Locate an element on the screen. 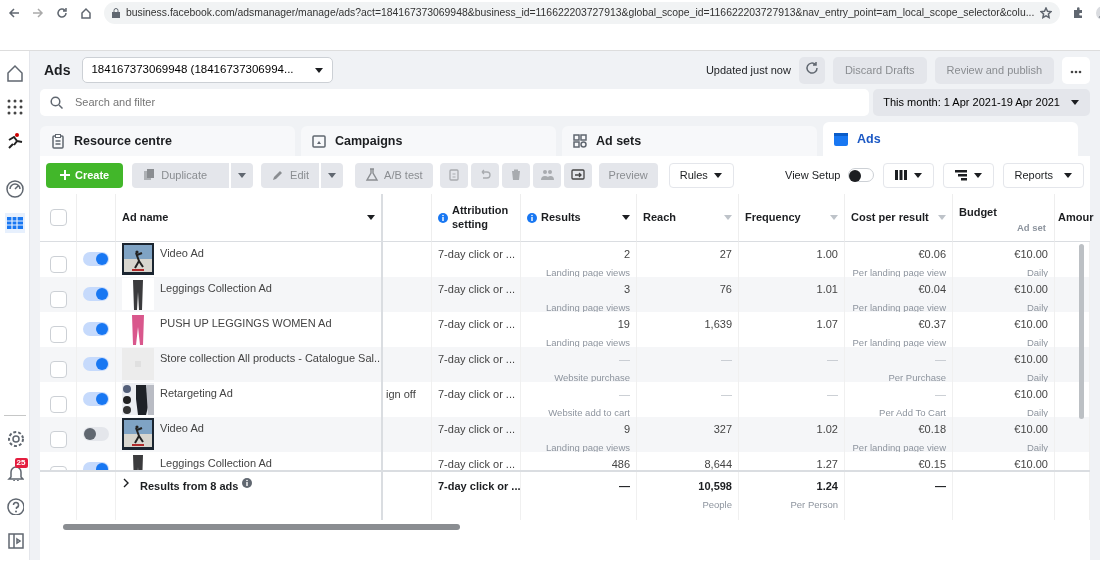 This screenshot has height=565, width=1100. reports-menu-button: Reports is located at coordinates (1043, 175).